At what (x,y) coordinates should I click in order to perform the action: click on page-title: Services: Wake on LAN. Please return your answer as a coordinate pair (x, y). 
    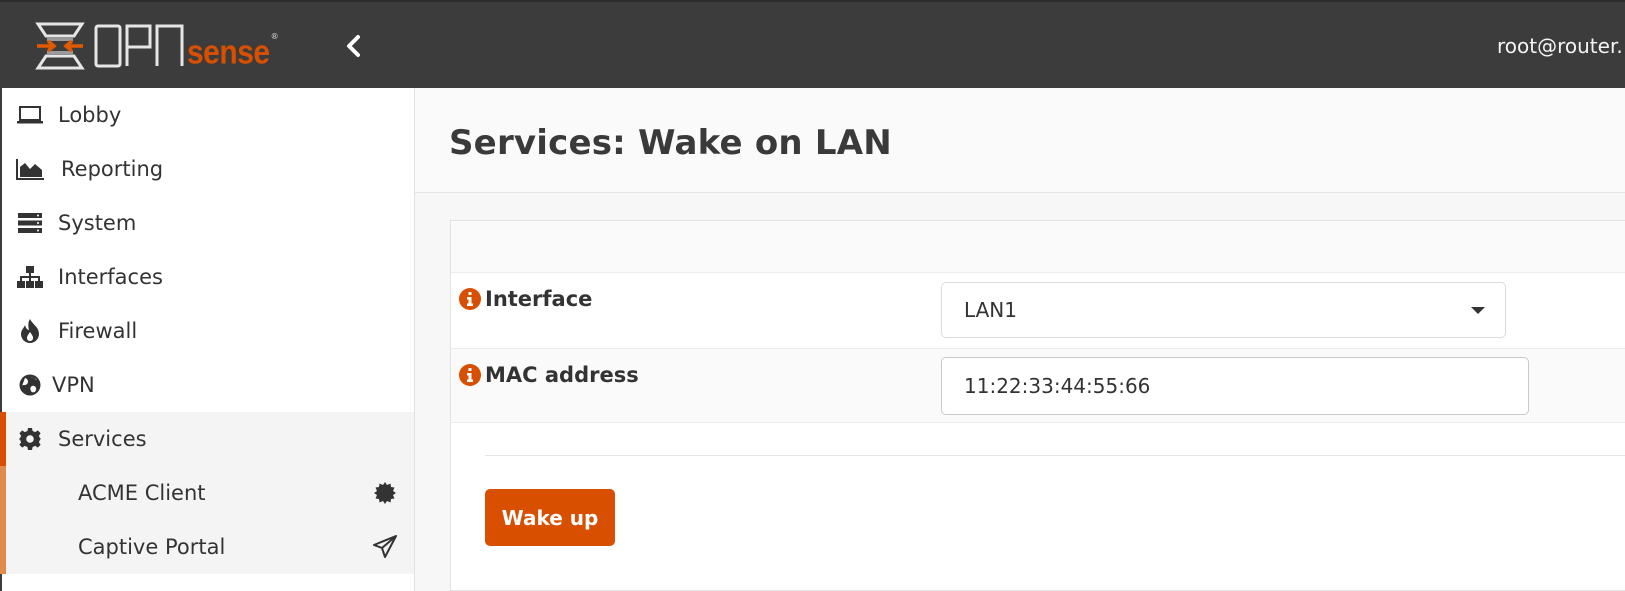
    Looking at the image, I should click on (670, 143).